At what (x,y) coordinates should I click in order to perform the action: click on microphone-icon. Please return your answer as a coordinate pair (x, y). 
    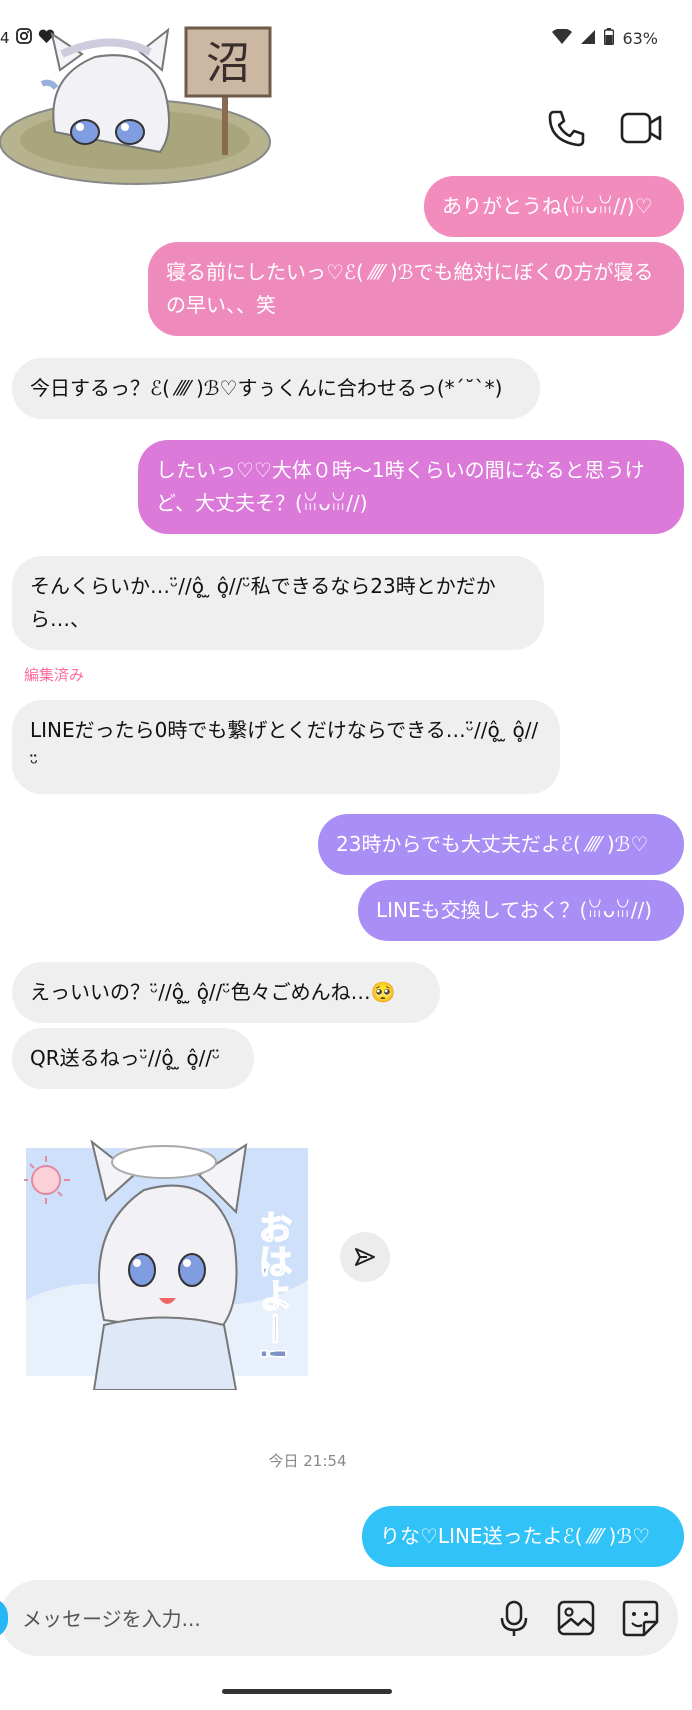
    Looking at the image, I should click on (514, 1618).